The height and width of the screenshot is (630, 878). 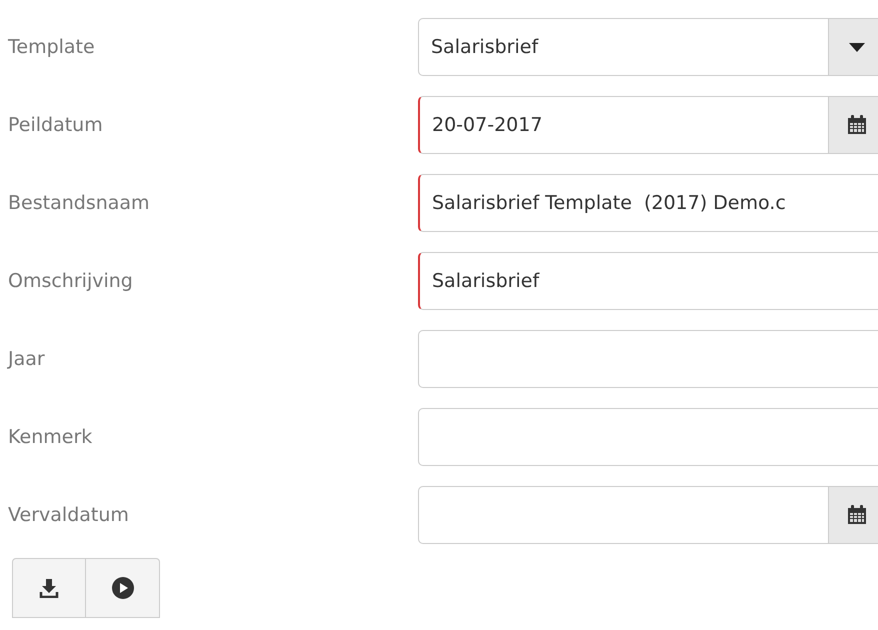 I want to click on download-button, so click(x=49, y=588).